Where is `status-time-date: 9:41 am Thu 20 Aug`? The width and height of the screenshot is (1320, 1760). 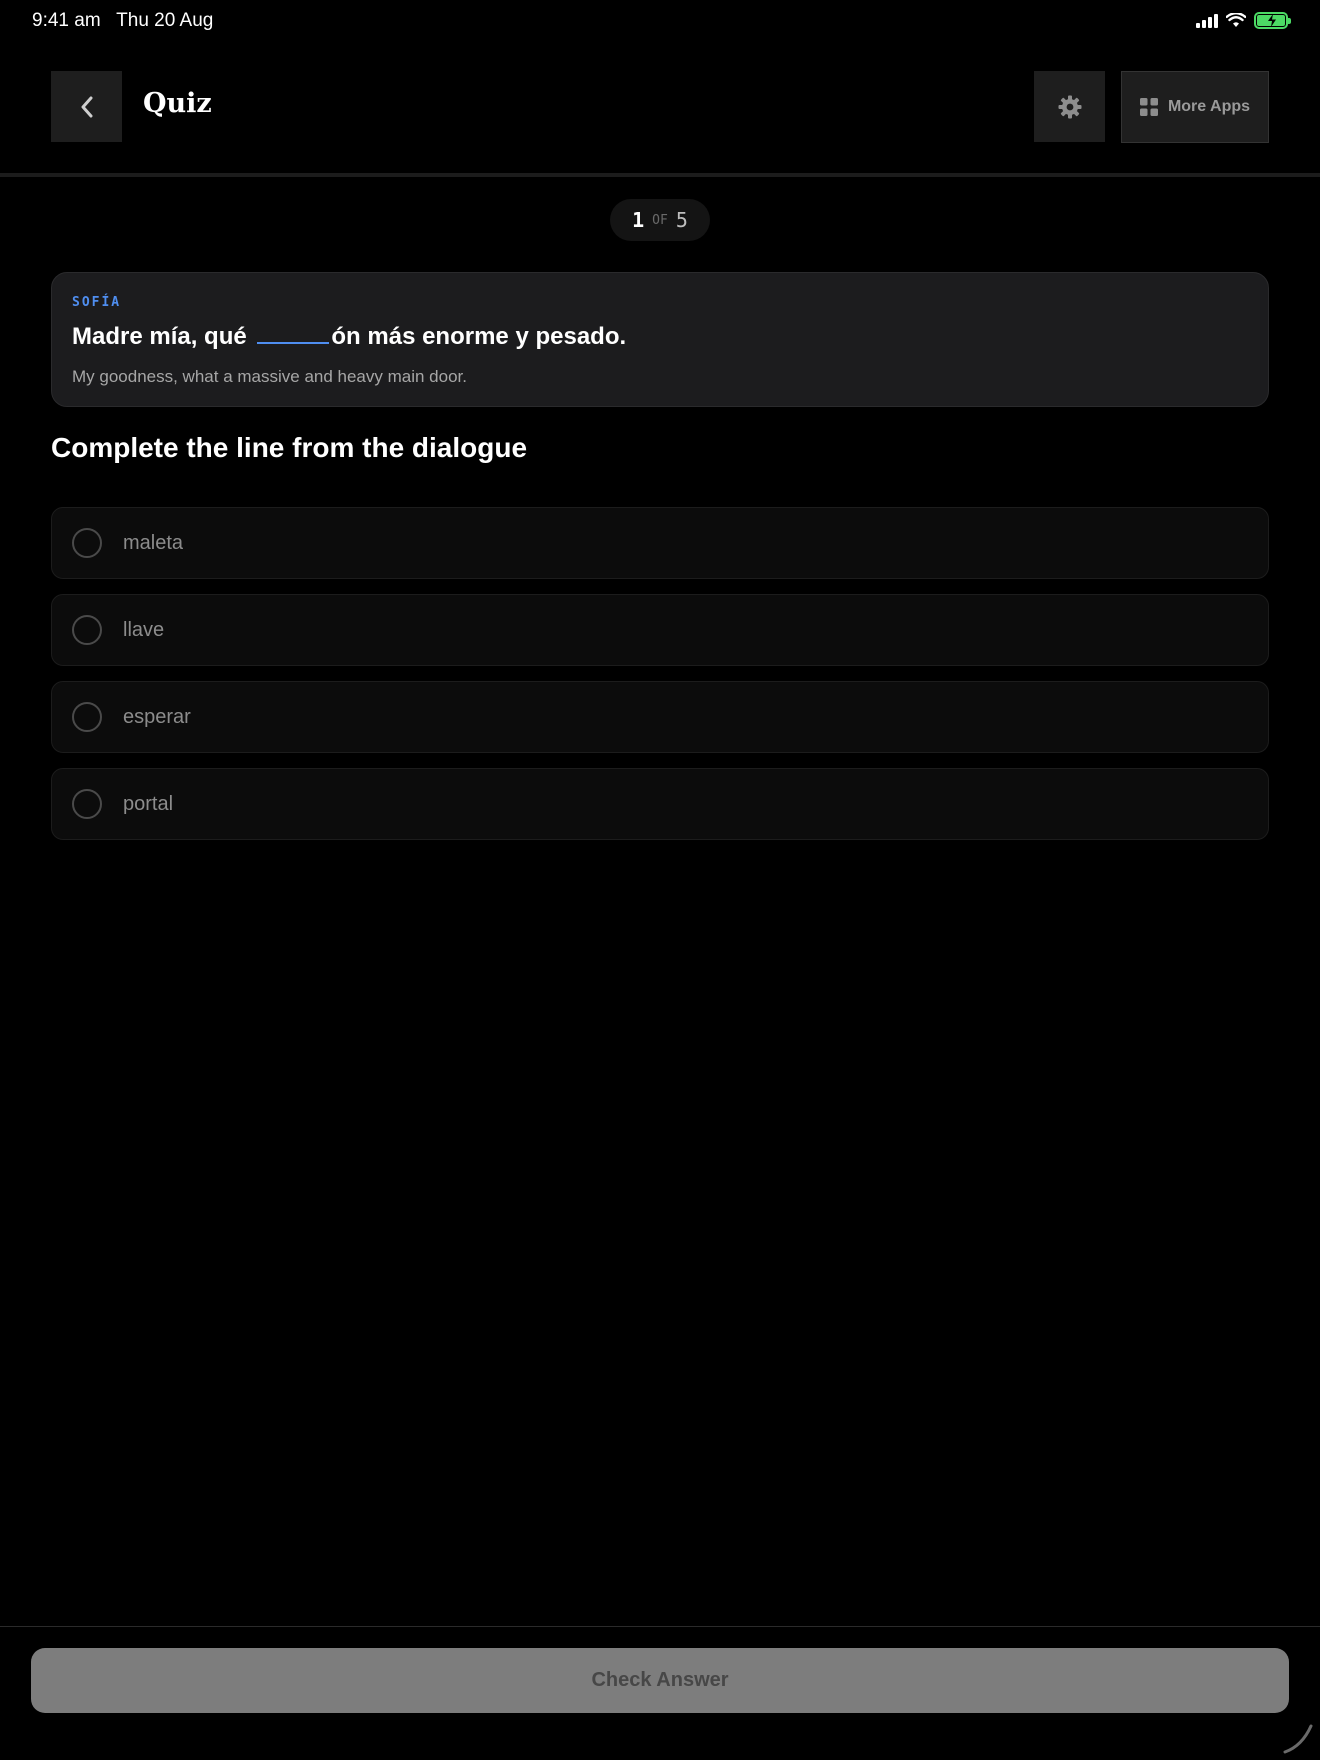
status-time-date: 9:41 am Thu 20 Aug is located at coordinates (123, 20).